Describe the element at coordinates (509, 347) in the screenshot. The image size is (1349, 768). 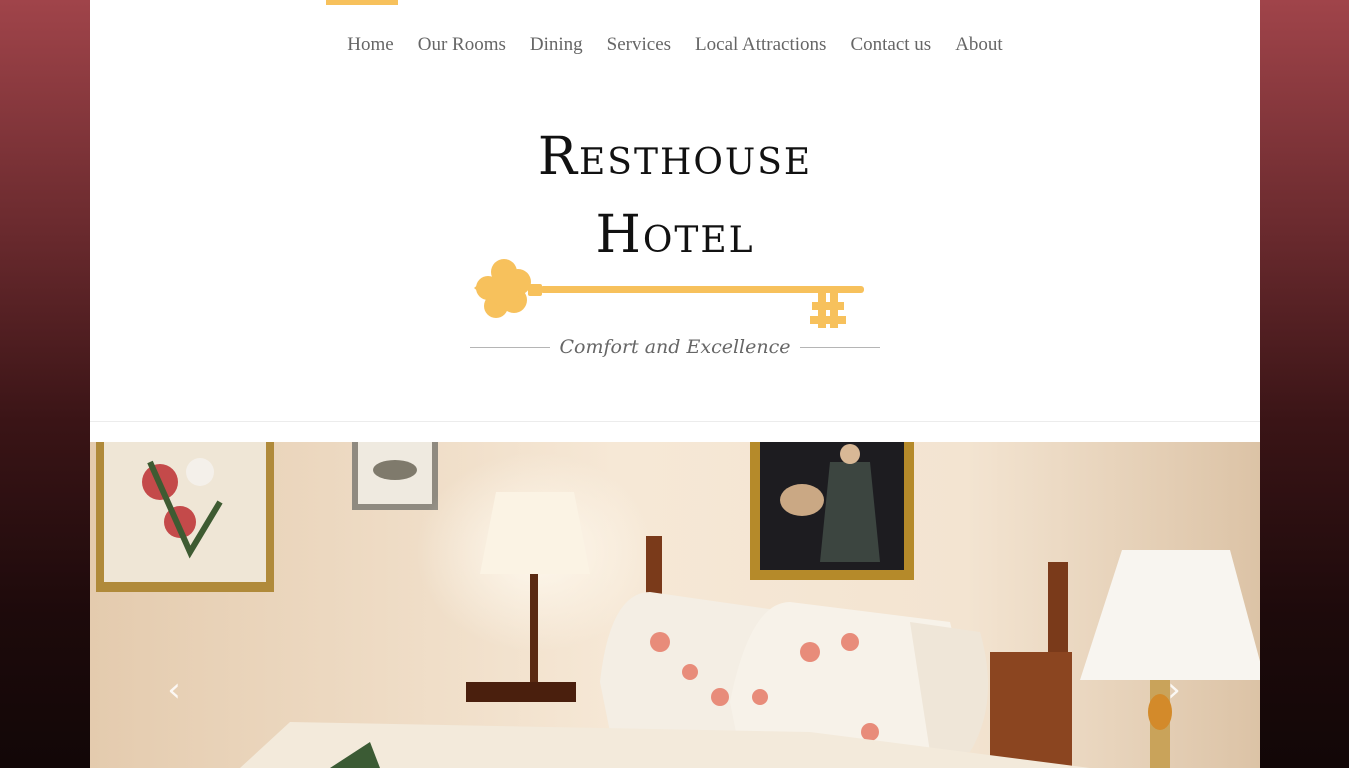
I see `tagline-rule-left` at that location.